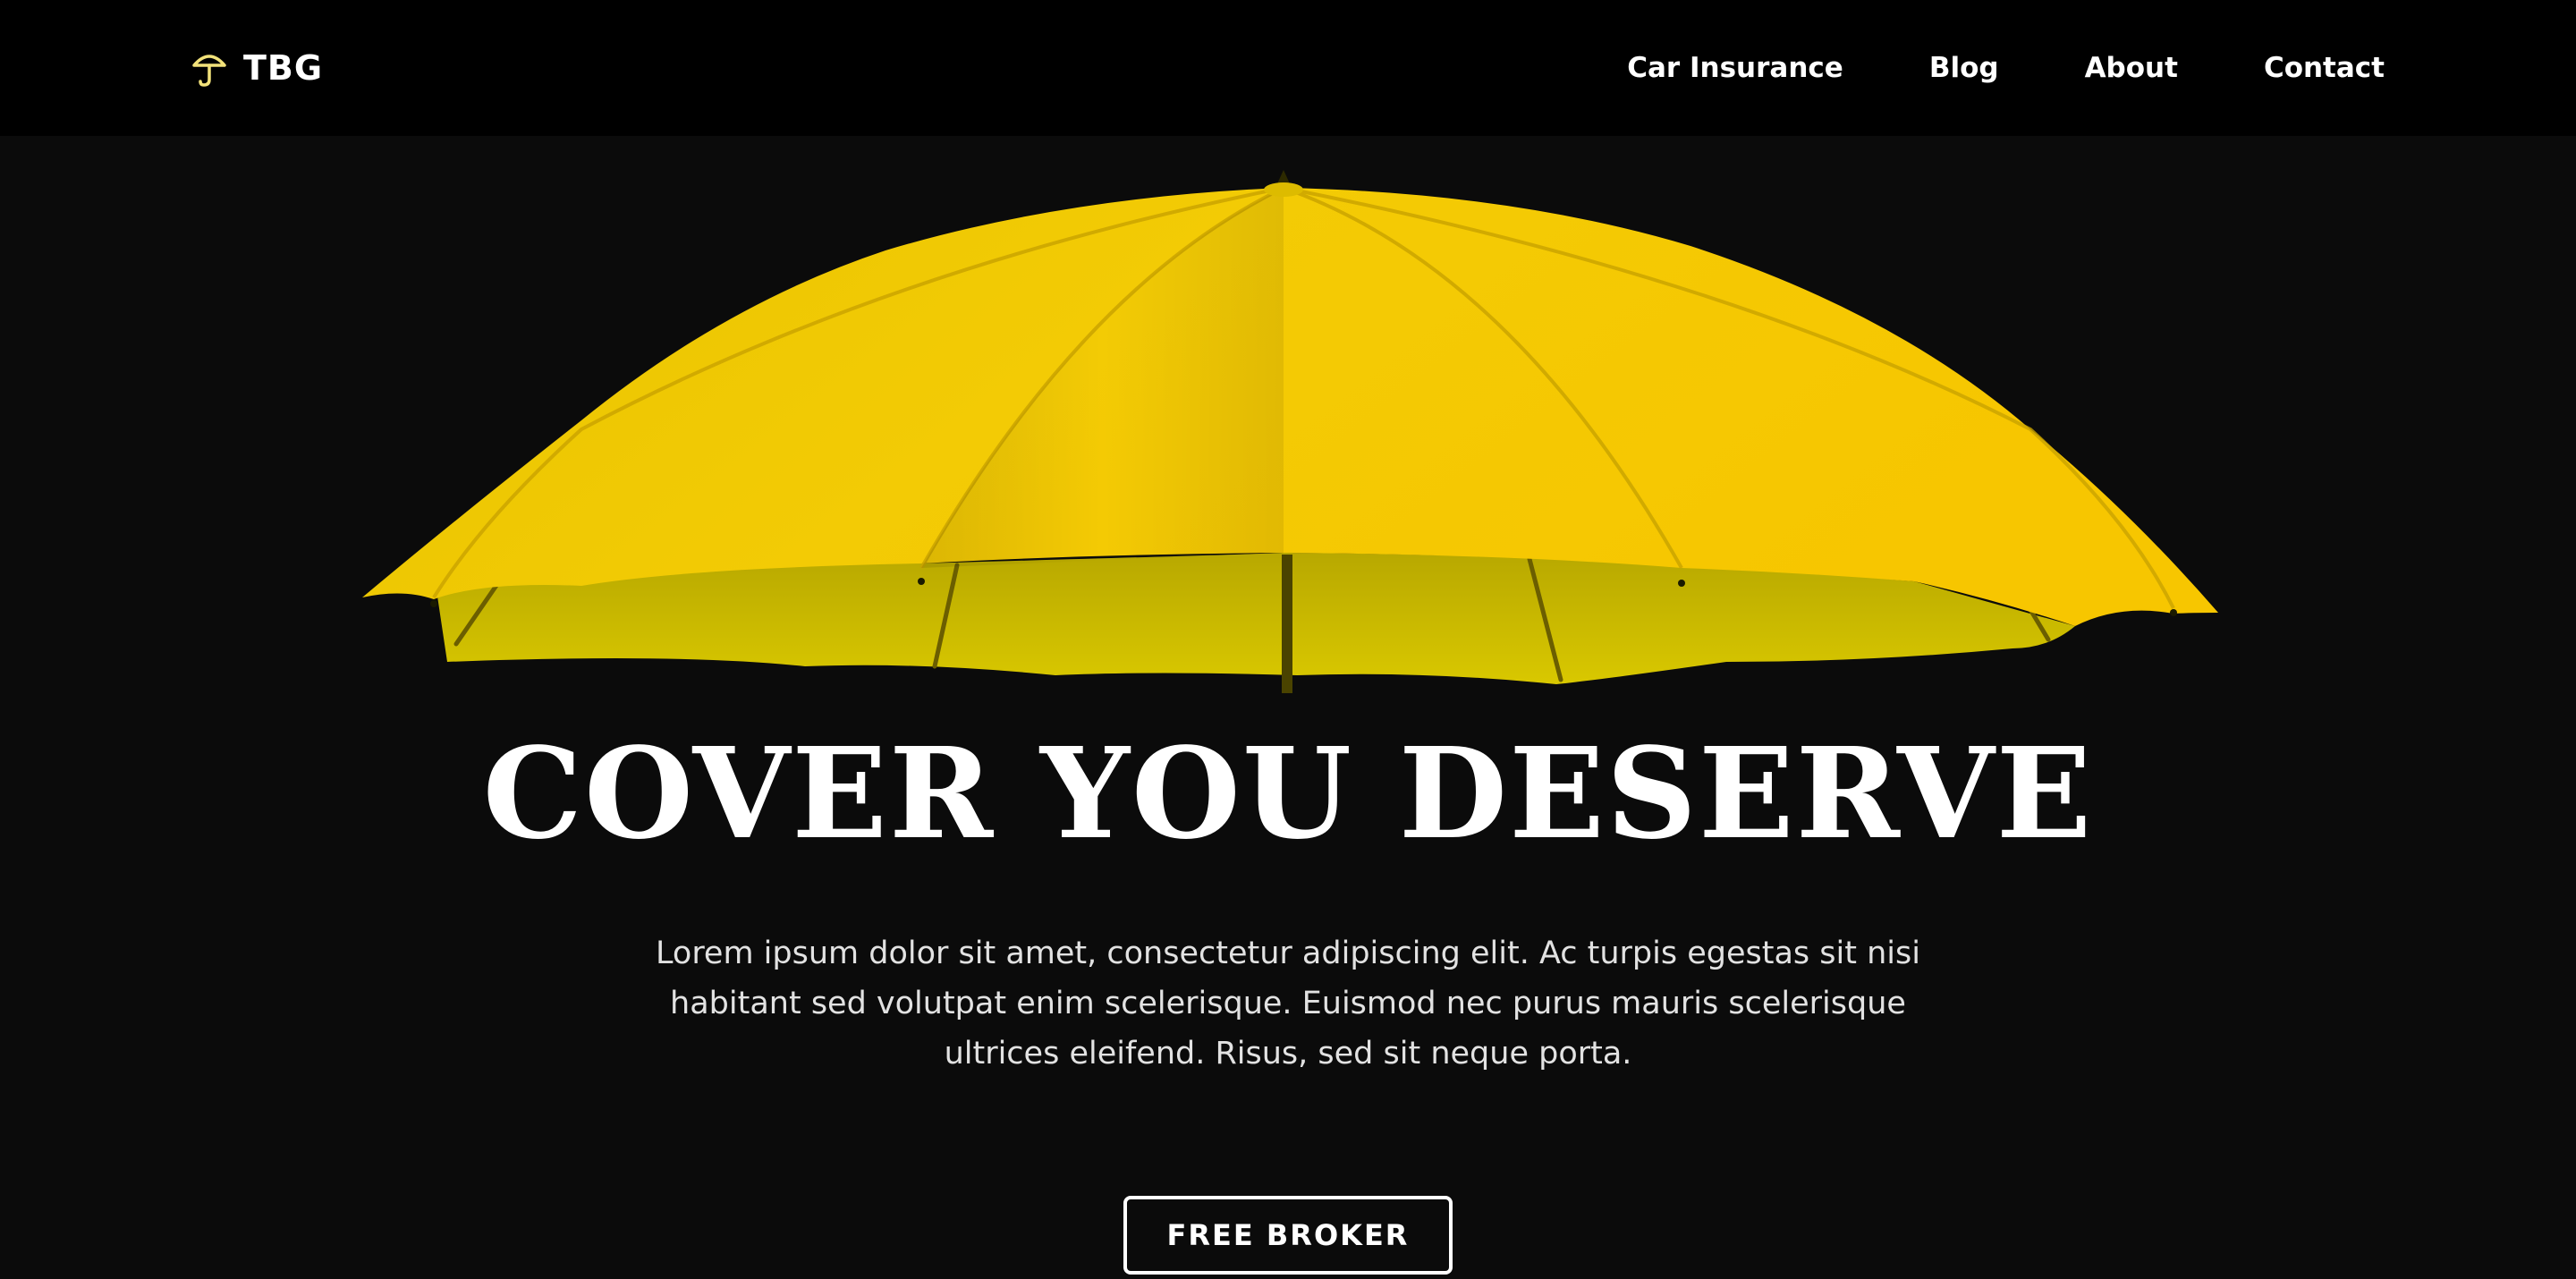 This screenshot has height=1279, width=2576. Describe the element at coordinates (1288, 795) in the screenshot. I see `hero-title: COVER YOU DESERVE` at that location.